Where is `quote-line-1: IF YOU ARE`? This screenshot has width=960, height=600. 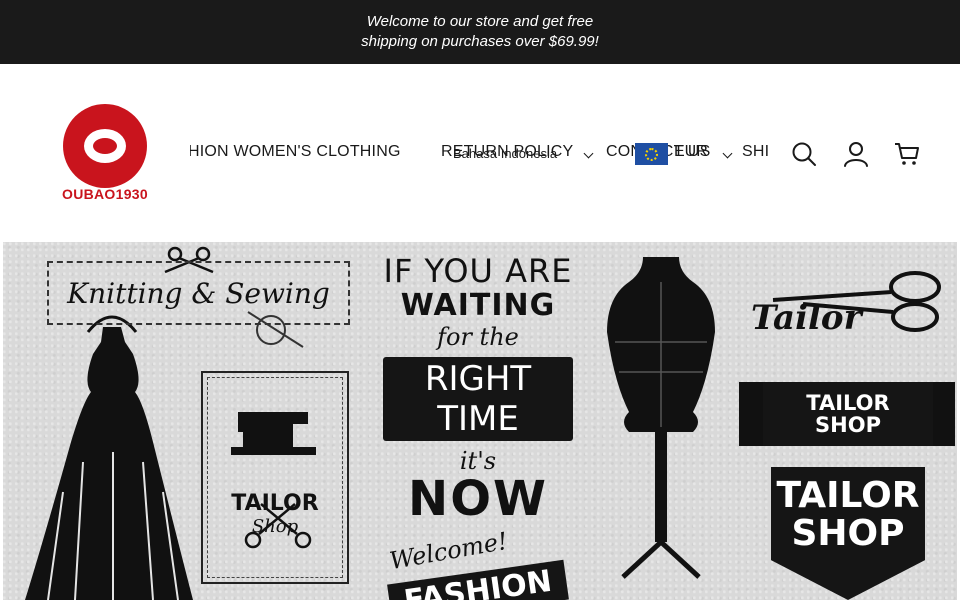 quote-line-1: IF YOU ARE is located at coordinates (478, 271).